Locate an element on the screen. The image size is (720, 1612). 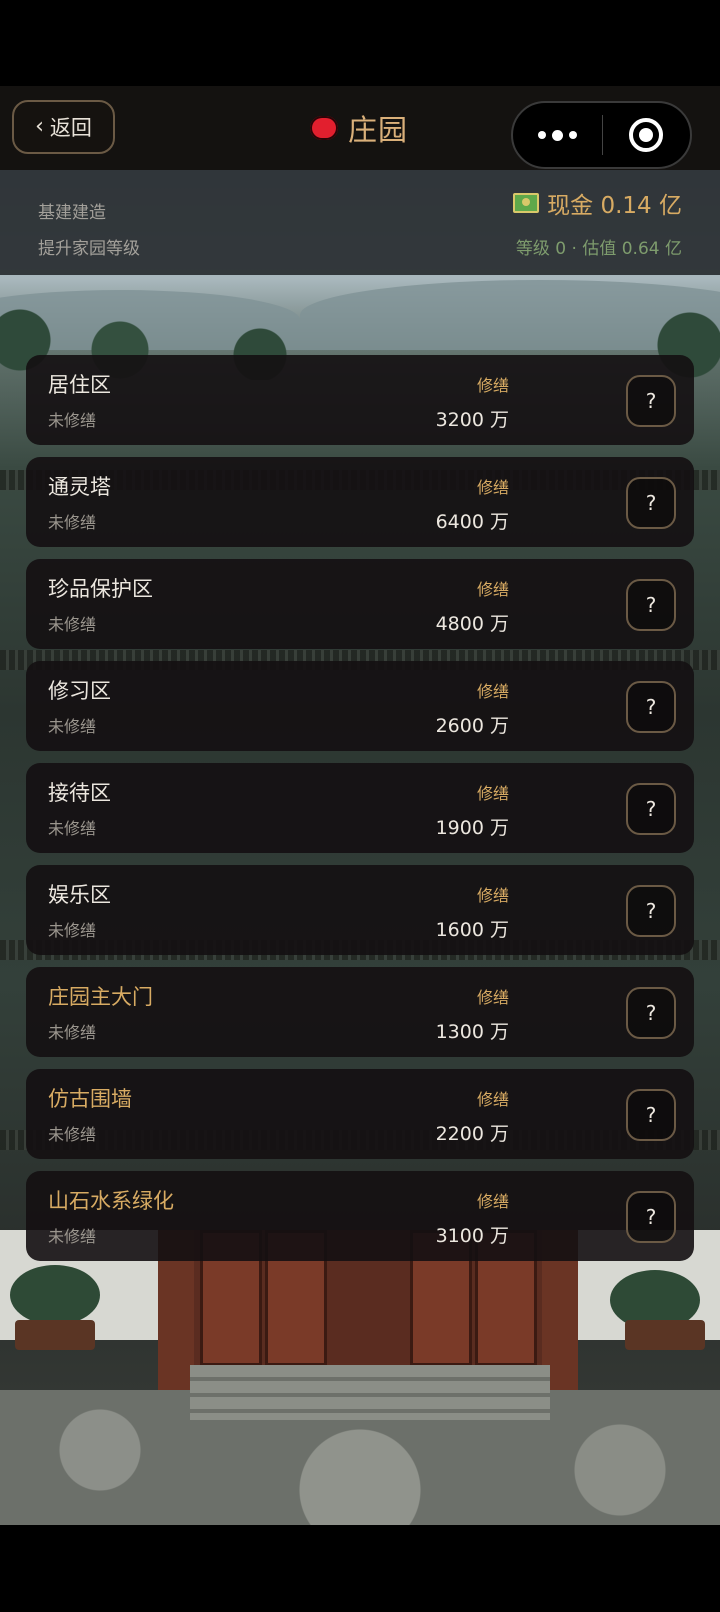
building-card: 珍品保护区 未修缮 修缮 4800 万 ? is located at coordinates (360, 604).